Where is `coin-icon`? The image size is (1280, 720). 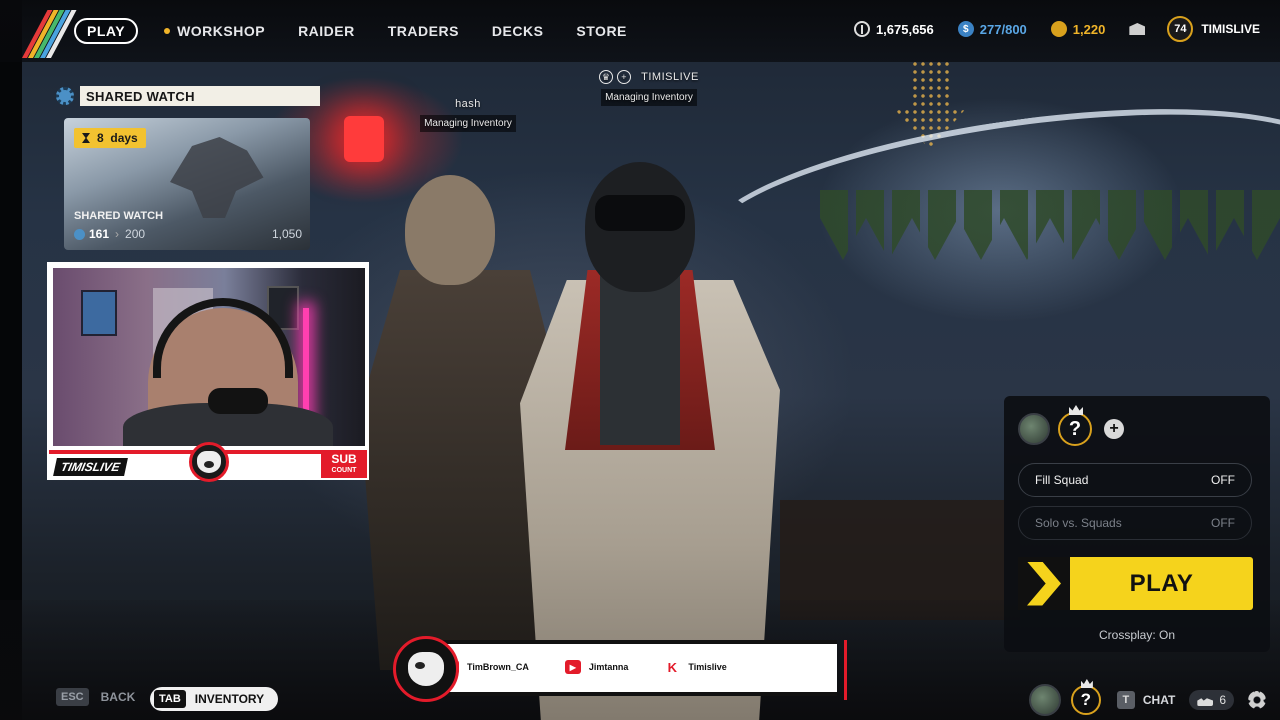
coin-icon is located at coordinates (861, 29).